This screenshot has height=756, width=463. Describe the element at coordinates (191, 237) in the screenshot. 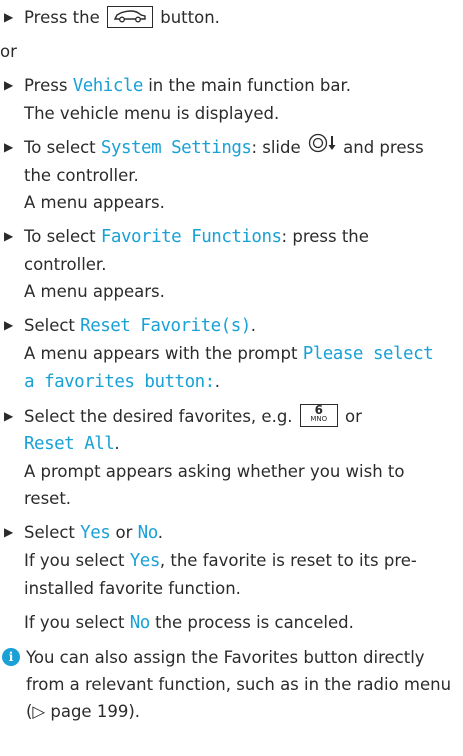

I see `menu-item-favorite-functions: Favorite Functions` at that location.